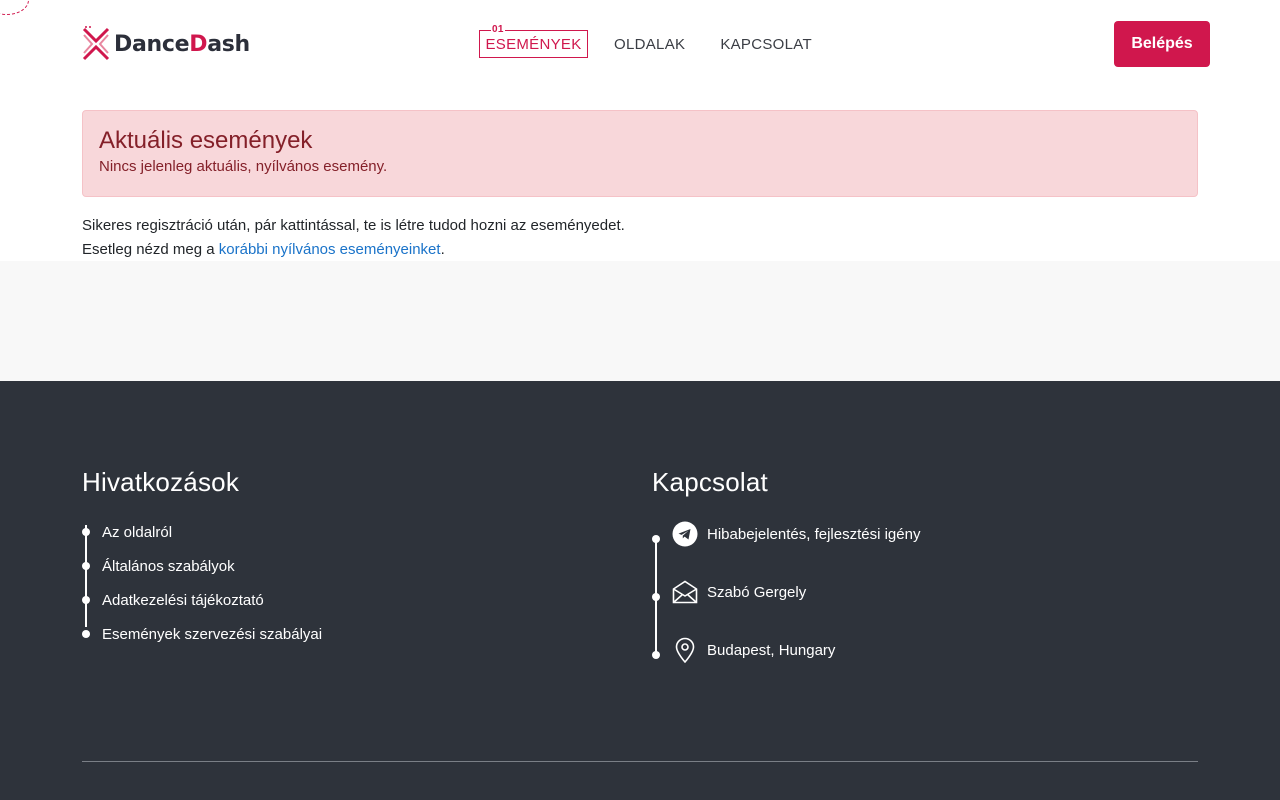 Image resolution: width=1280 pixels, height=800 pixels. What do you see at coordinates (685, 592) in the screenshot?
I see `envelope-icon` at bounding box center [685, 592].